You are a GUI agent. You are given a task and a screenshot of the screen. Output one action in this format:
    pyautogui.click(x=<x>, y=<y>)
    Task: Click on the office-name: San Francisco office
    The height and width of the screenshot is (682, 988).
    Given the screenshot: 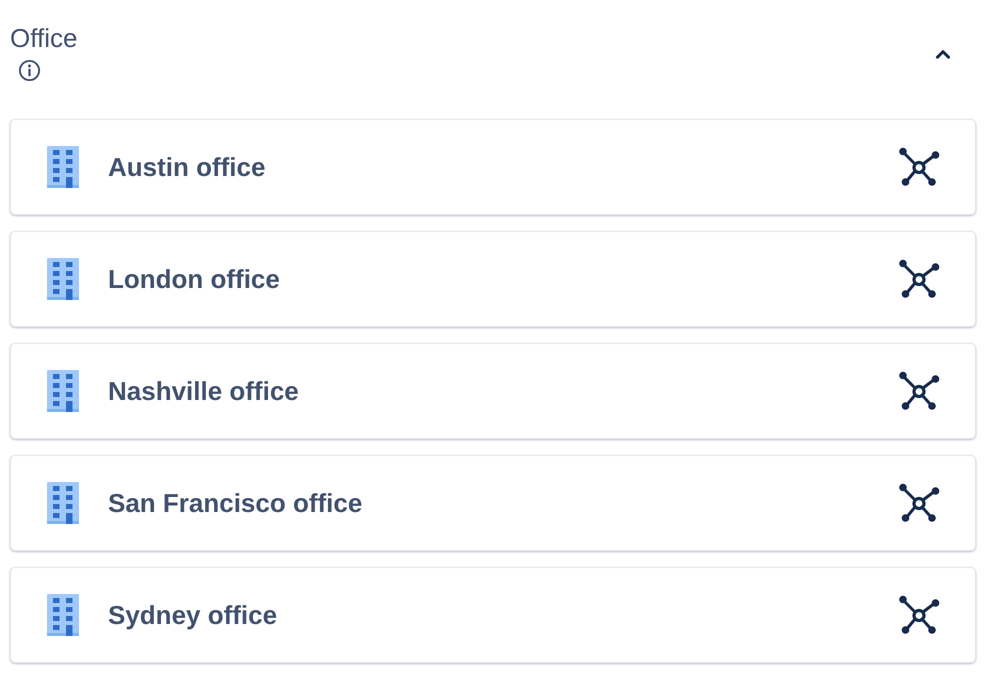 What is the action you would take?
    pyautogui.click(x=236, y=503)
    